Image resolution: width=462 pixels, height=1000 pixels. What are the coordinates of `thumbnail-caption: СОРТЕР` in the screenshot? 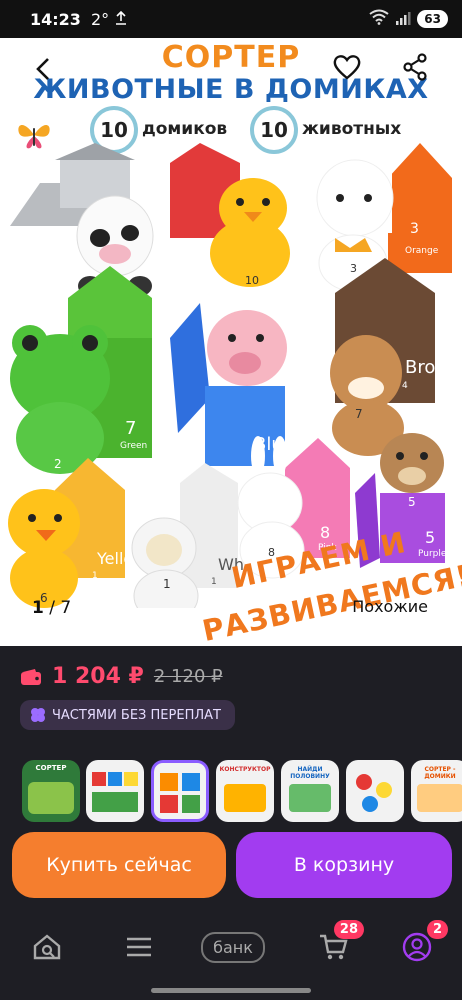 It's located at (51, 768).